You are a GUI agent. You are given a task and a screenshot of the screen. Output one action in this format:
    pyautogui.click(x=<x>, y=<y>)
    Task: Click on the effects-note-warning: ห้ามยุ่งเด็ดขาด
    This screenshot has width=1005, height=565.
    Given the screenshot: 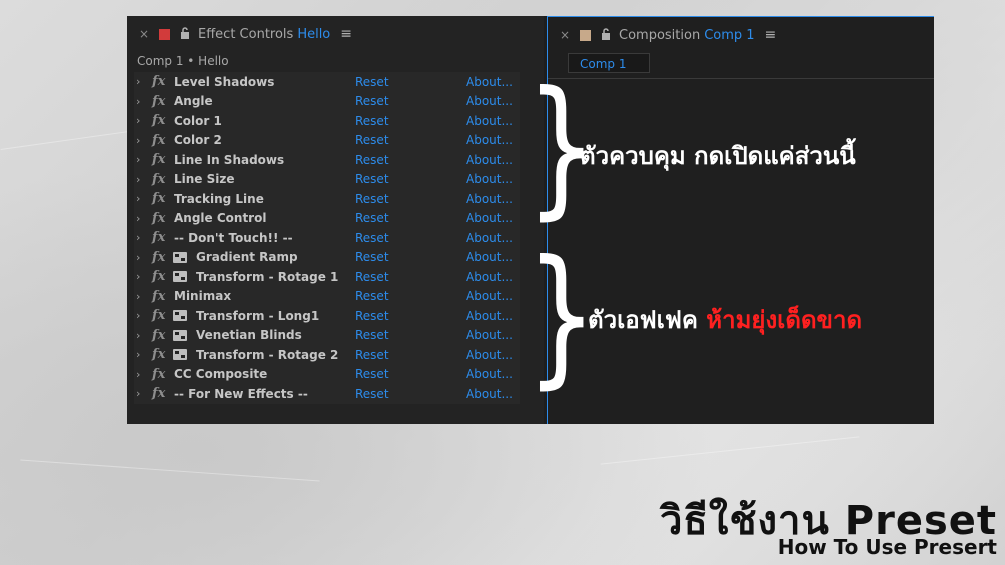 What is the action you would take?
    pyautogui.click(x=784, y=320)
    